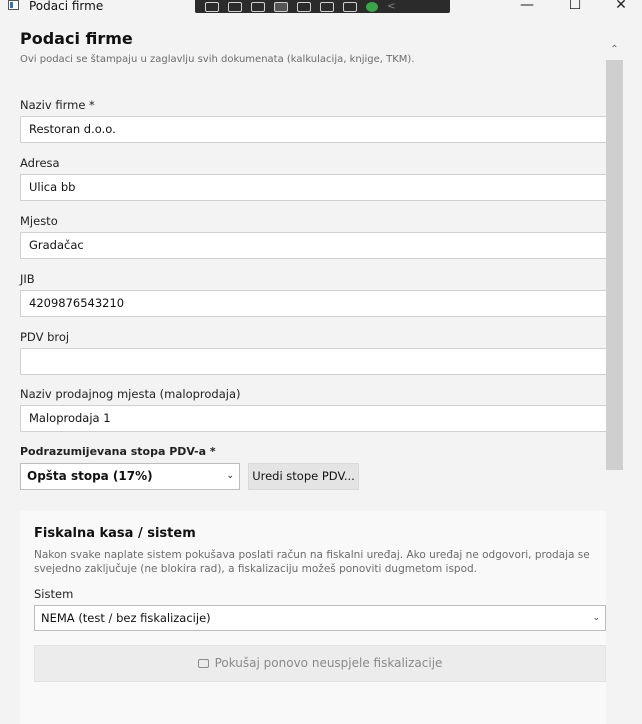 This screenshot has height=724, width=642. What do you see at coordinates (315, 418) in the screenshot?
I see `prodajno-mjesto-input: Maloprodaja 1` at bounding box center [315, 418].